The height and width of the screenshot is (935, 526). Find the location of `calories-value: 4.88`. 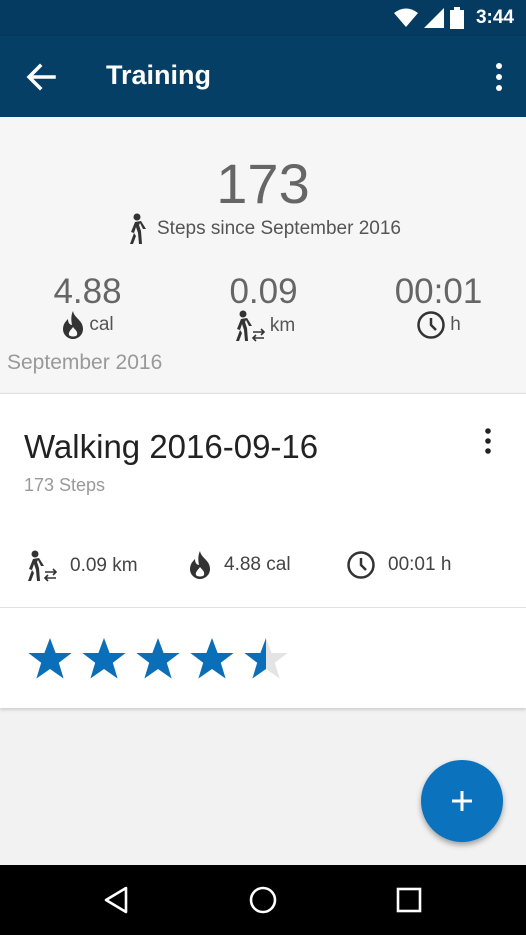

calories-value: 4.88 is located at coordinates (87, 291).